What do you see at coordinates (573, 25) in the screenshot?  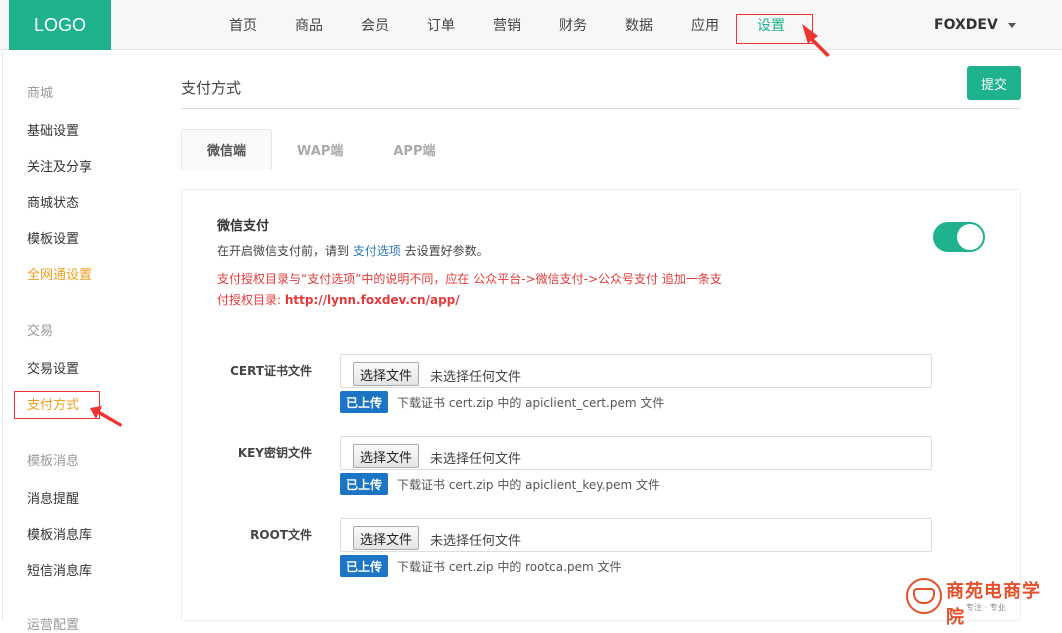 I see `nav-item-finance: 财务` at bounding box center [573, 25].